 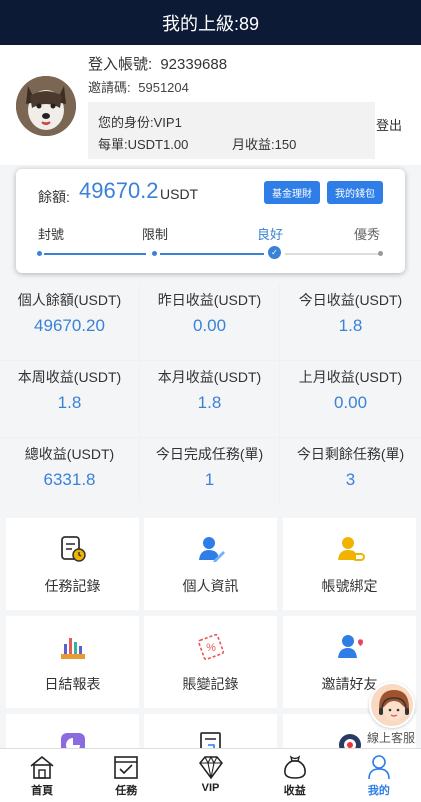 What do you see at coordinates (69, 377) in the screenshot?
I see `stat-label: 本周收益(USDT)` at bounding box center [69, 377].